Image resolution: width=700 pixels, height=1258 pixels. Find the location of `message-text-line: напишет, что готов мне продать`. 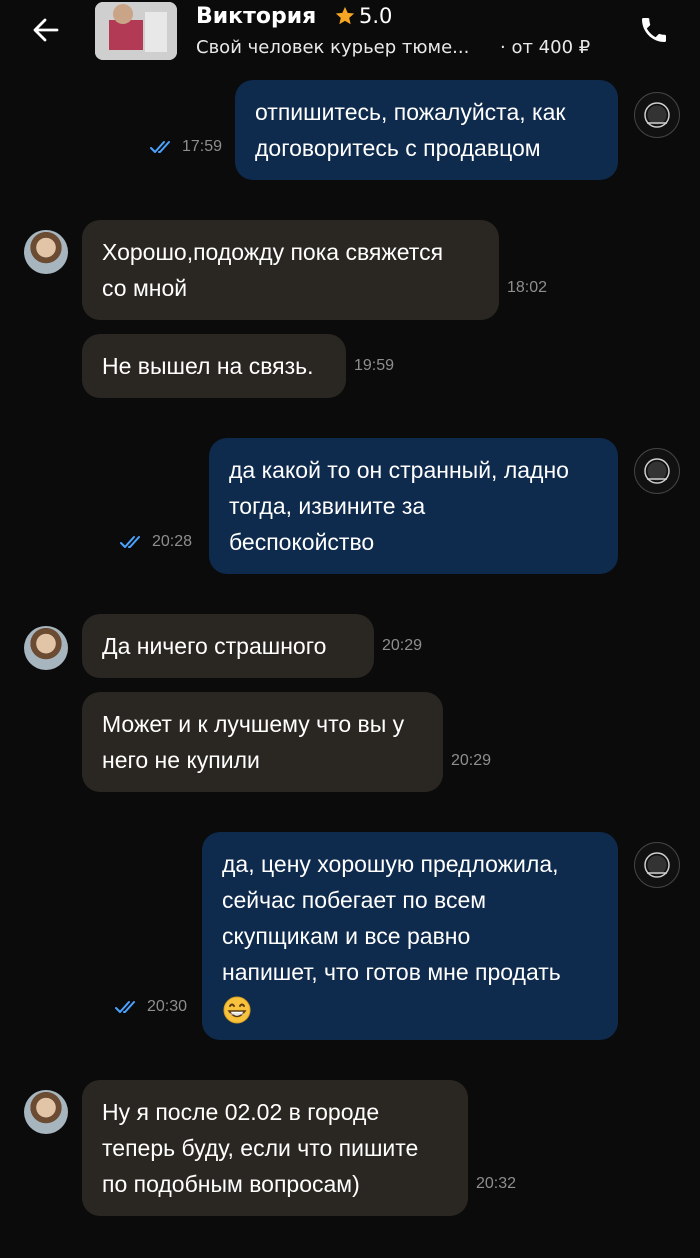

message-text-line: напишет, что готов мне продать is located at coordinates (391, 972).